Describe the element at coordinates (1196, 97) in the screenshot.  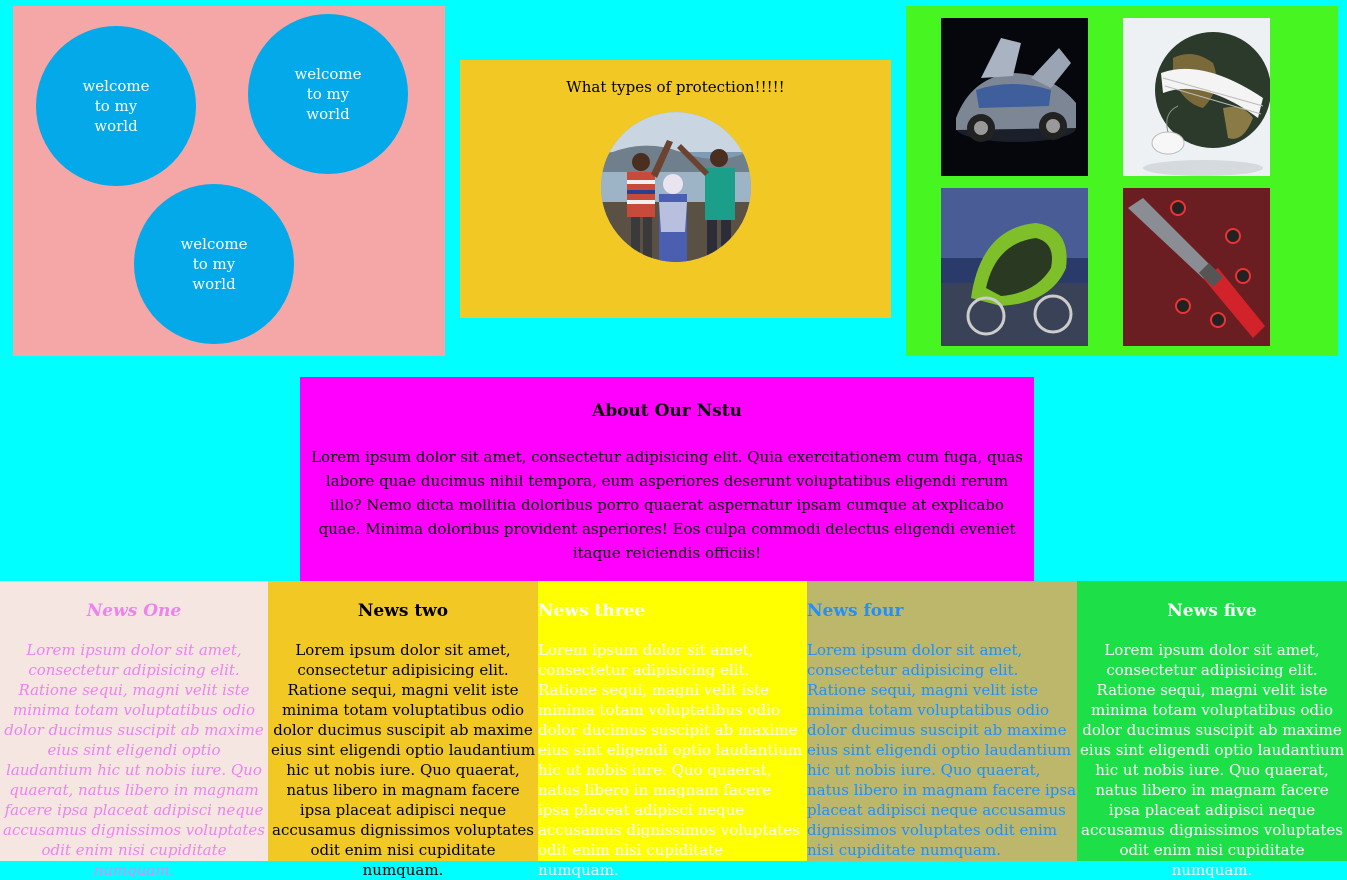
I see `globe-keyboard-image` at that location.